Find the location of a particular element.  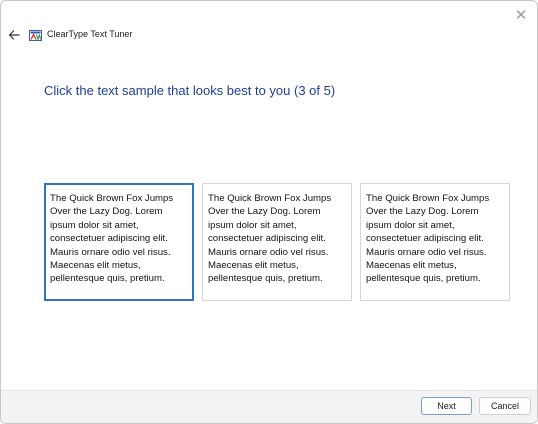

back-arrow-icon is located at coordinates (14, 35).